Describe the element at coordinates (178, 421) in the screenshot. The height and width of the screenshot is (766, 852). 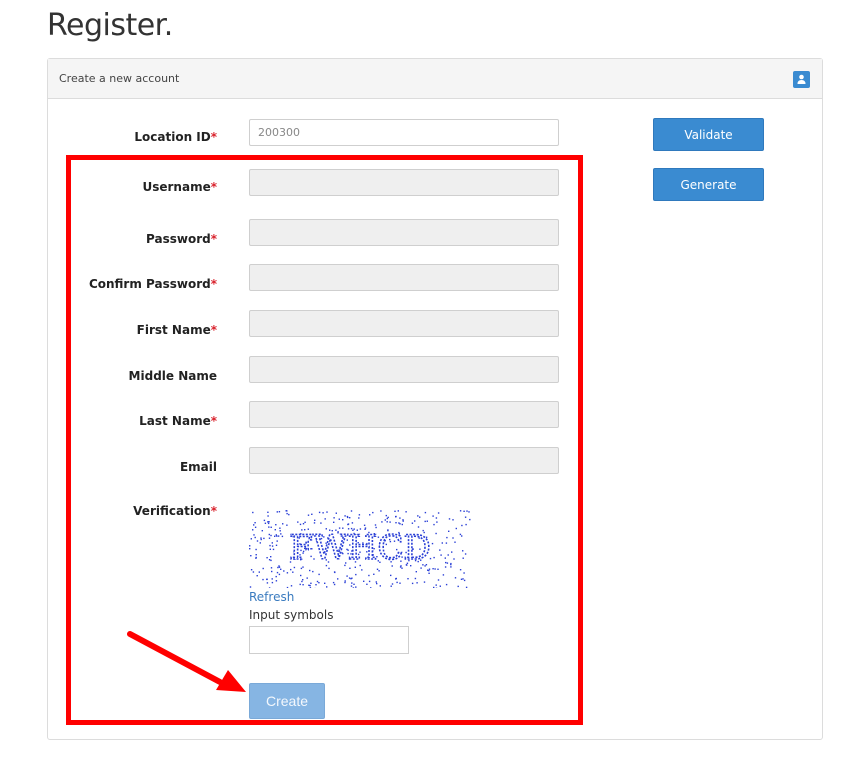
I see `last-name-label: Last Name*` at that location.